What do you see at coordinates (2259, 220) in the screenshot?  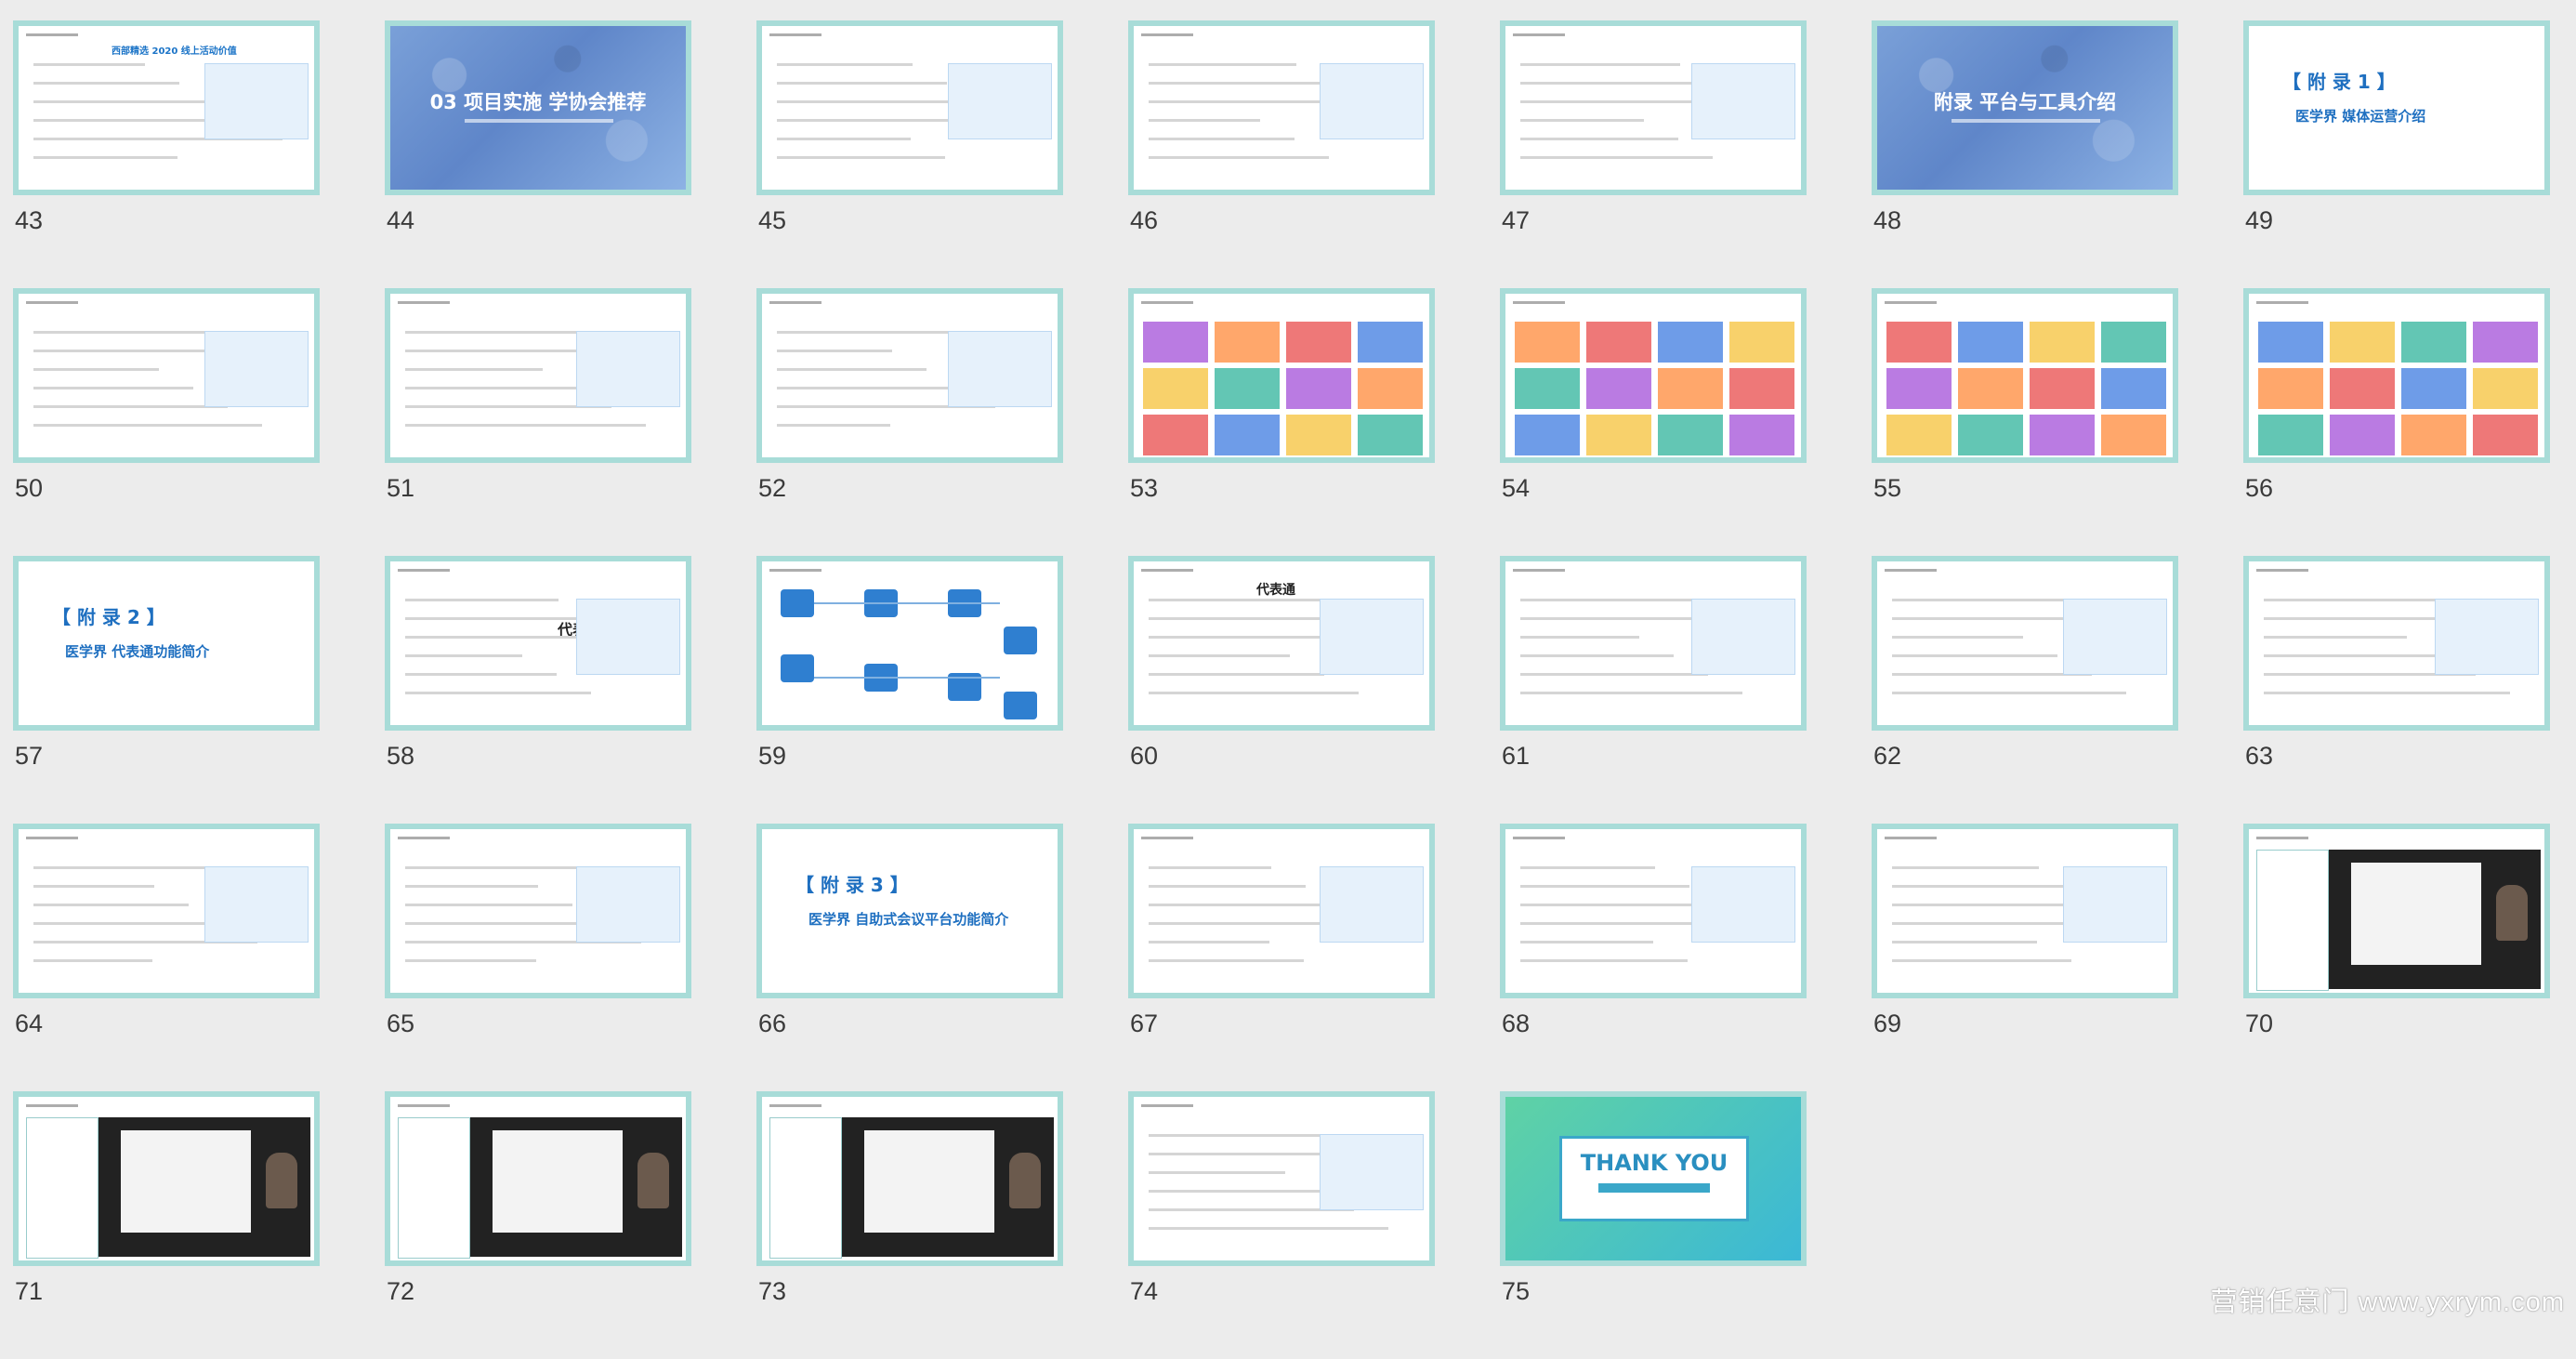 I see `slide-number: 49` at bounding box center [2259, 220].